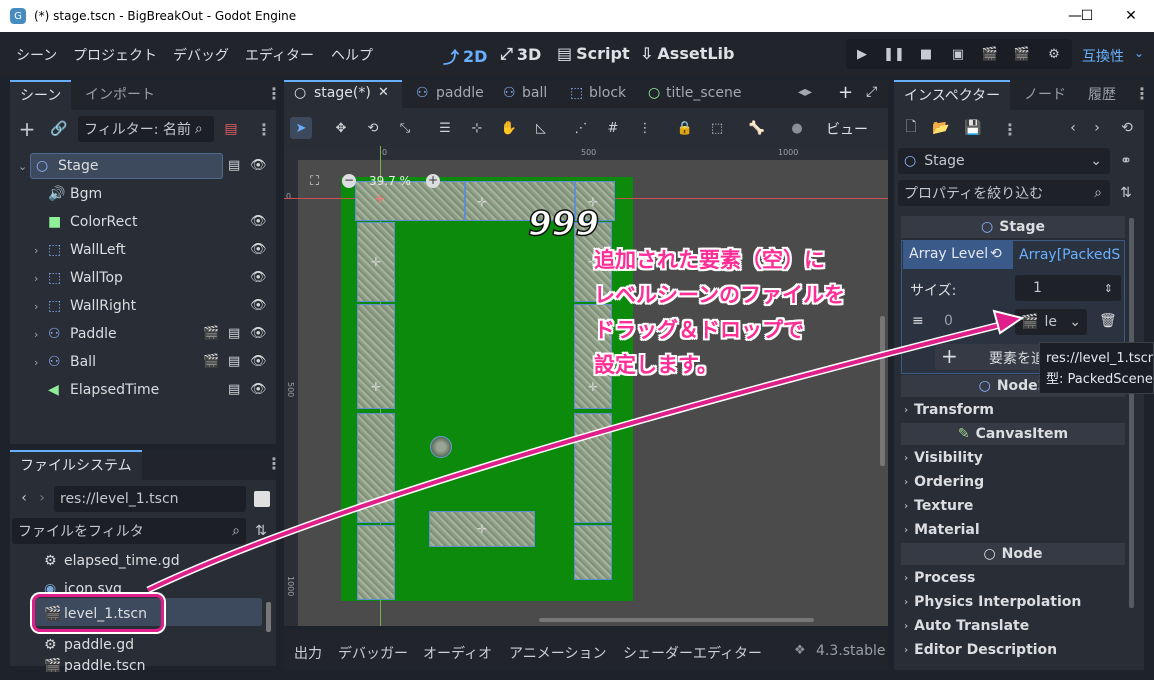 The height and width of the screenshot is (680, 1154). I want to click on annotation-line-1: 追加された要素（空）に, so click(709, 260).